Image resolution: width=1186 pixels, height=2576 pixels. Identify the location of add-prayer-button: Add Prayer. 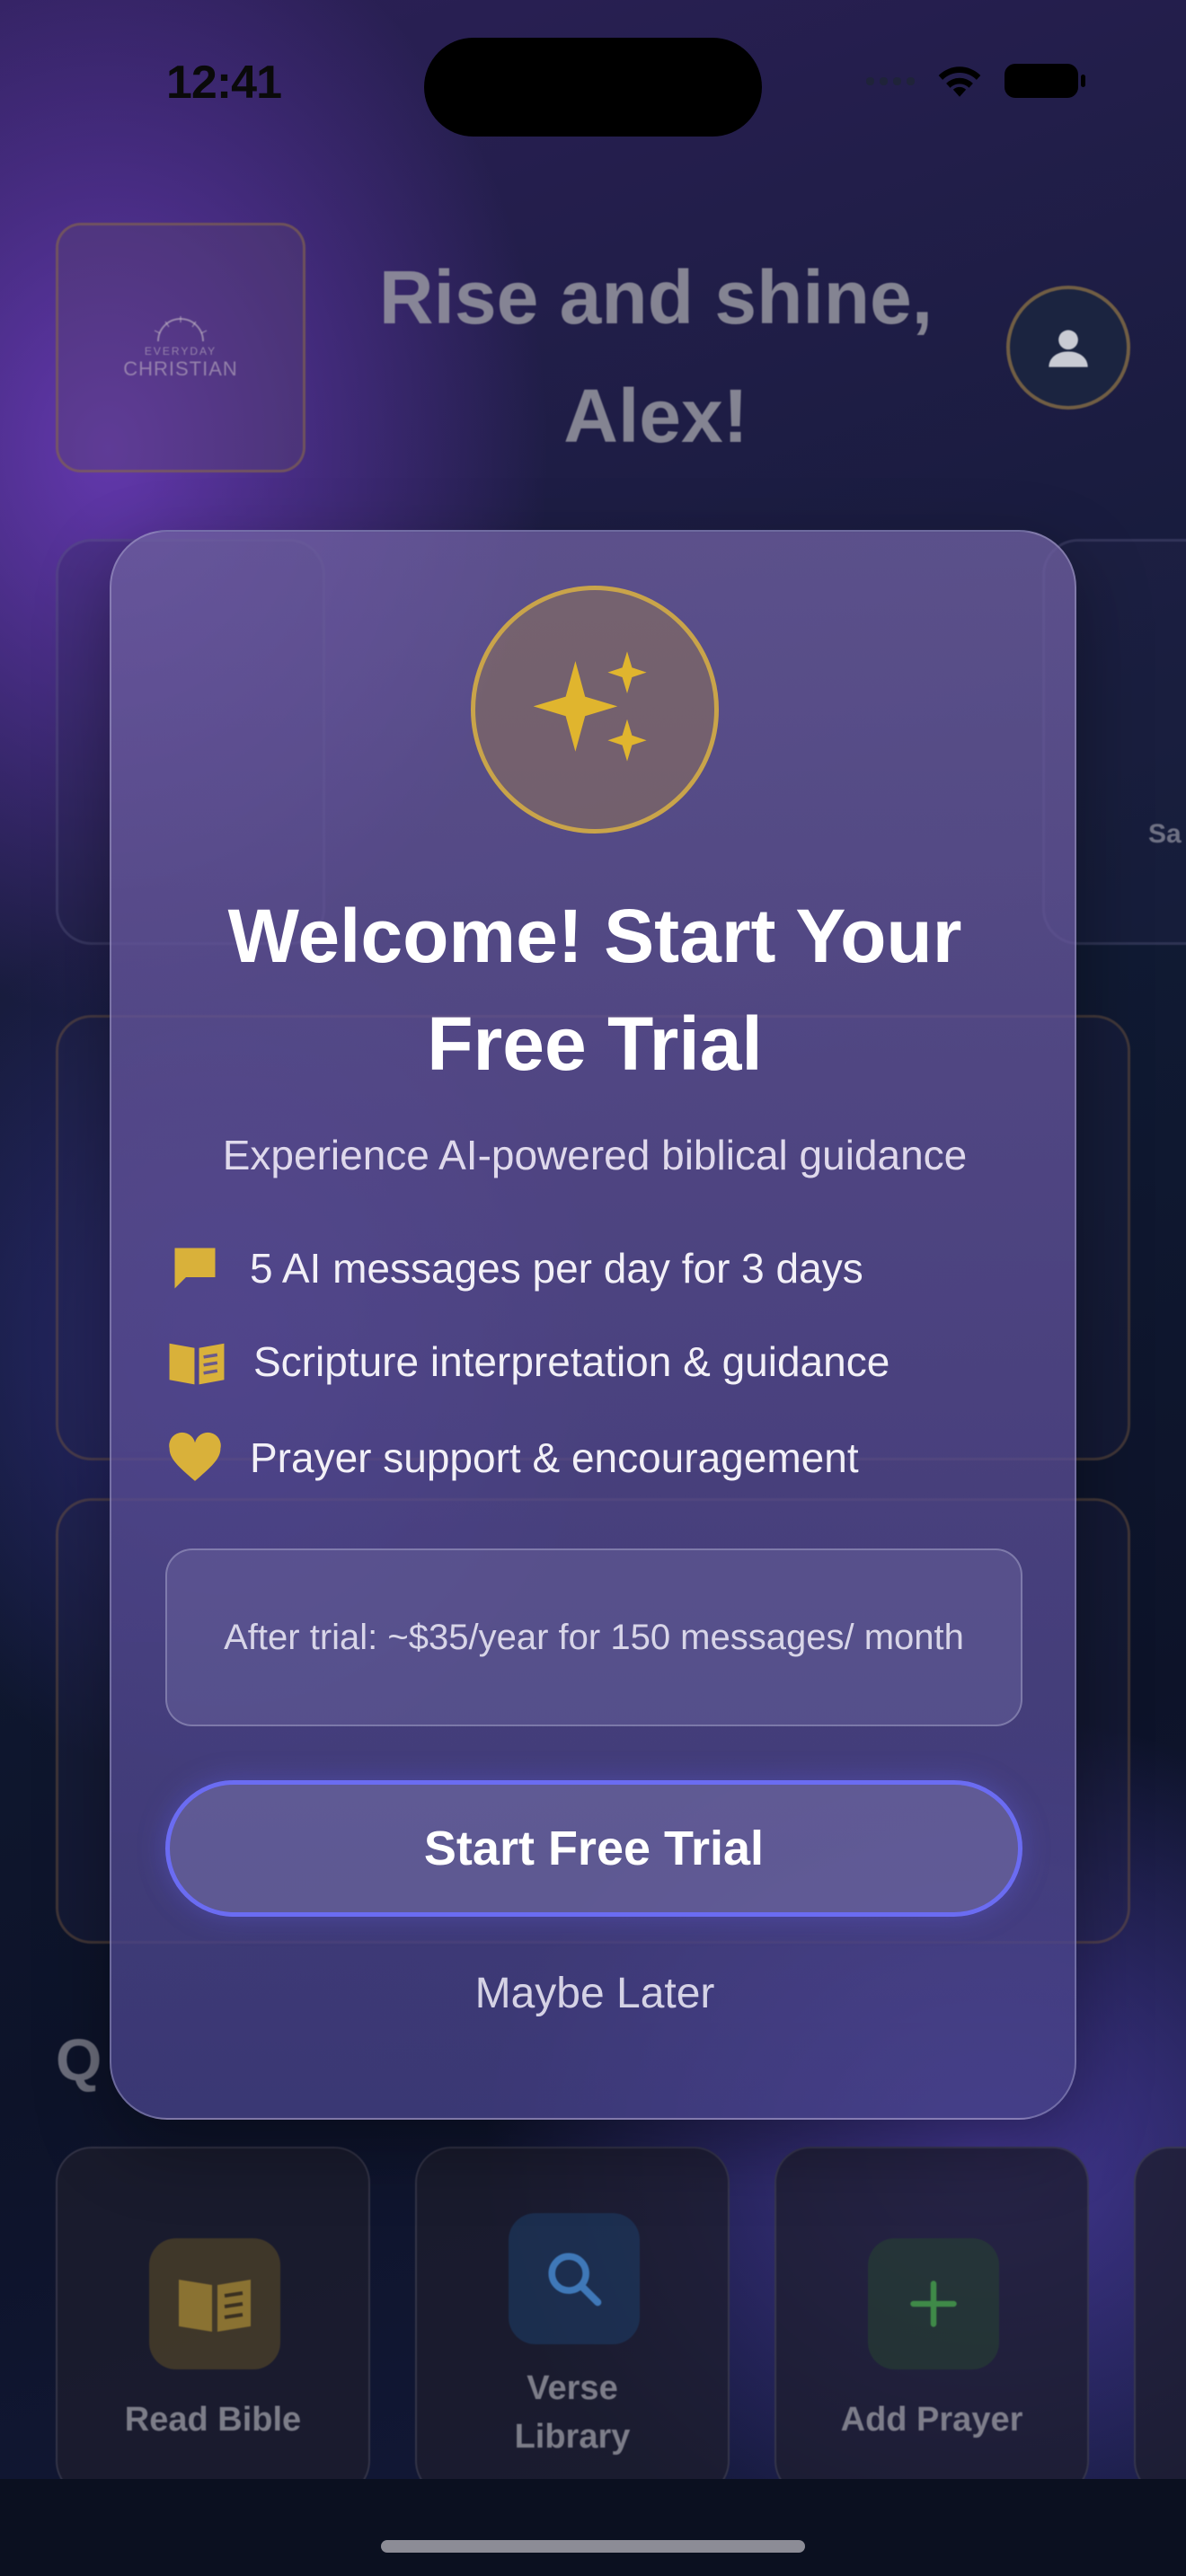
(931, 2322).